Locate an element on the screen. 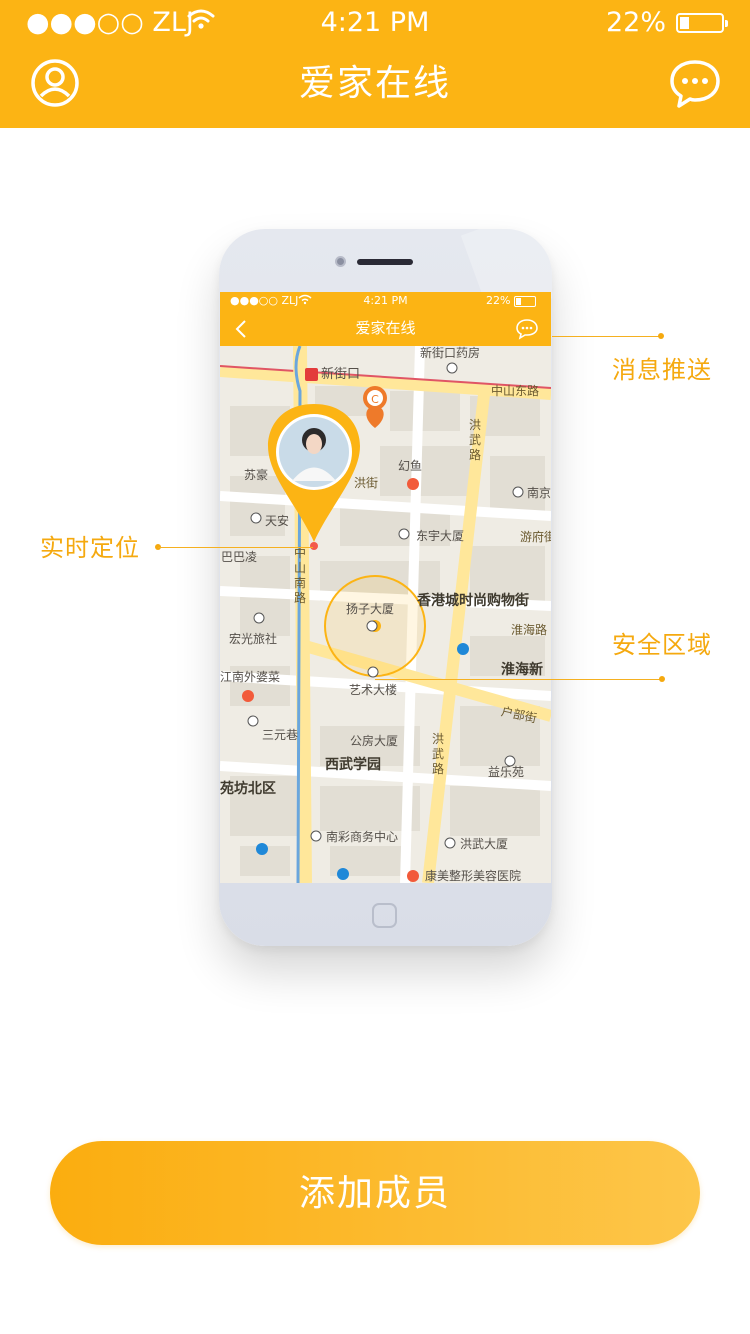  map-label: 康美整形美容医院 is located at coordinates (473, 876).